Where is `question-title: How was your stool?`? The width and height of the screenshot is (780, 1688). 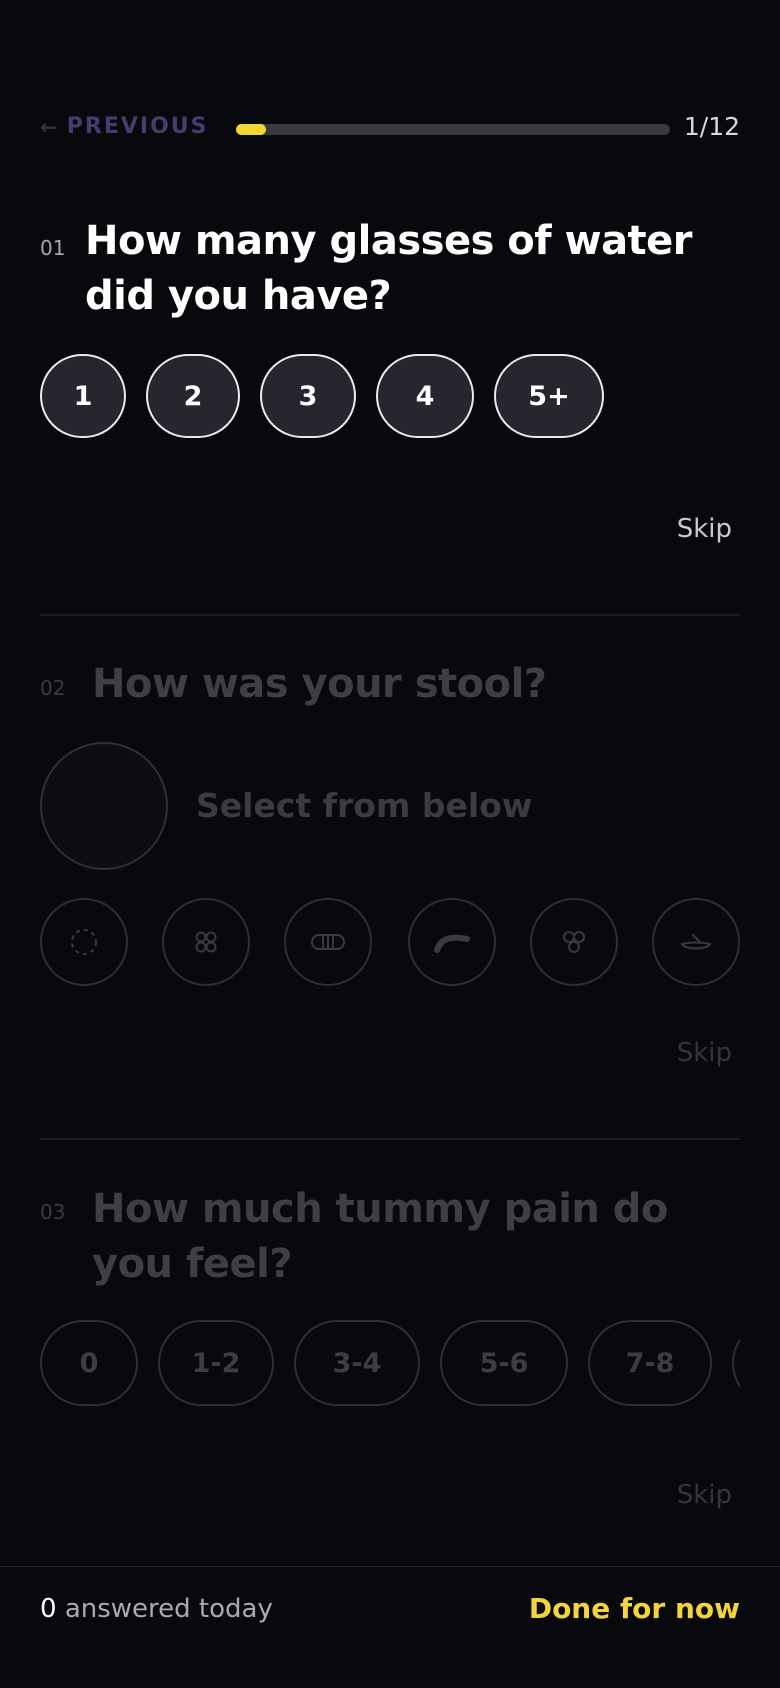
question-title: How was your stool? is located at coordinates (319, 684).